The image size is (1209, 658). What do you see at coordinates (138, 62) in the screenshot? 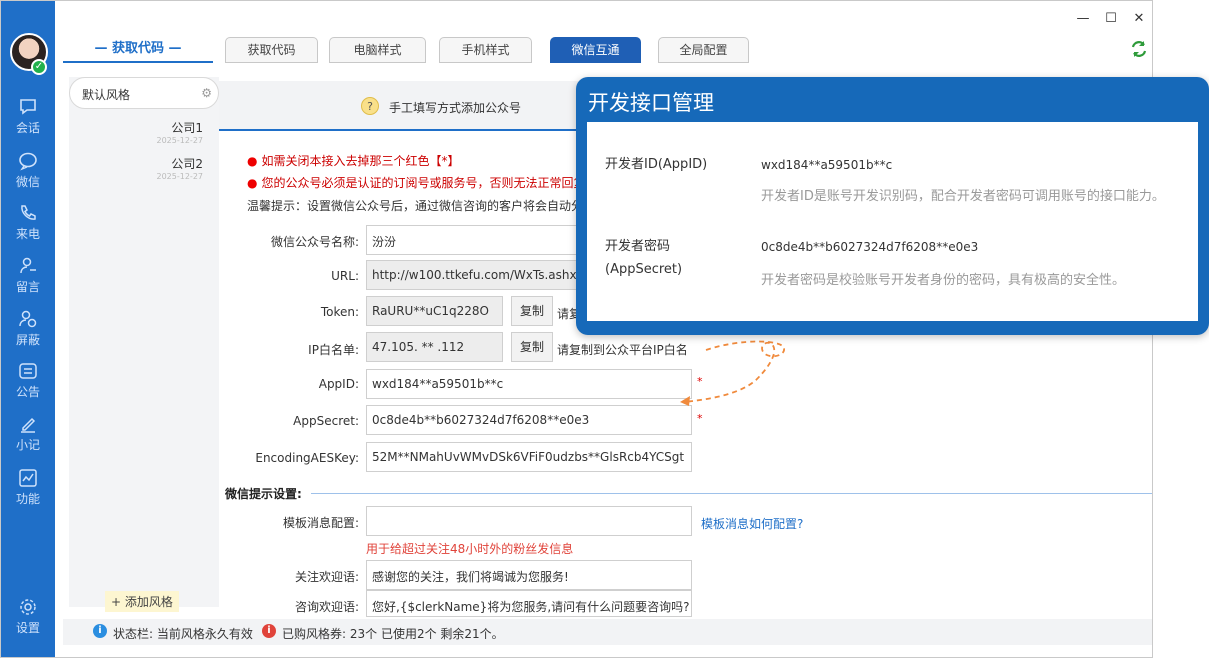
I see `style-title-underline` at bounding box center [138, 62].